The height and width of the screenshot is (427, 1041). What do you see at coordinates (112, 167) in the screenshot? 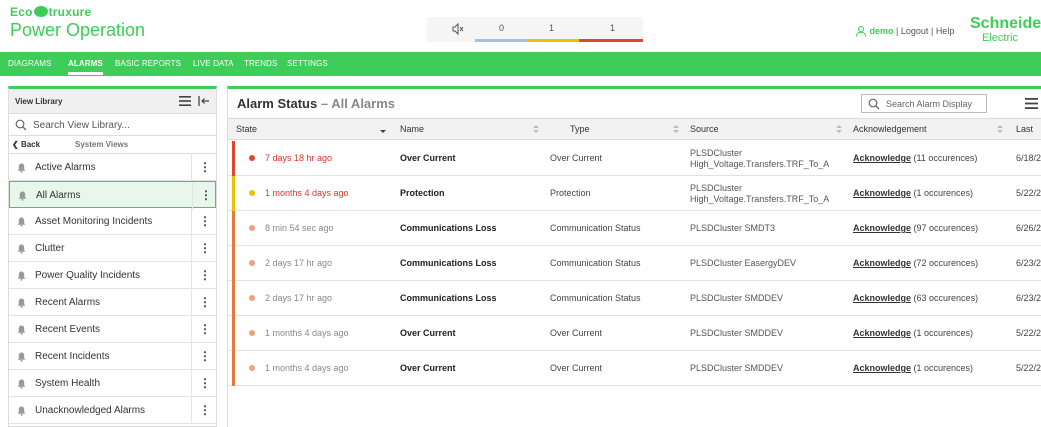
I see `view-item-active-alarms: Active Alarms ⋮` at bounding box center [112, 167].